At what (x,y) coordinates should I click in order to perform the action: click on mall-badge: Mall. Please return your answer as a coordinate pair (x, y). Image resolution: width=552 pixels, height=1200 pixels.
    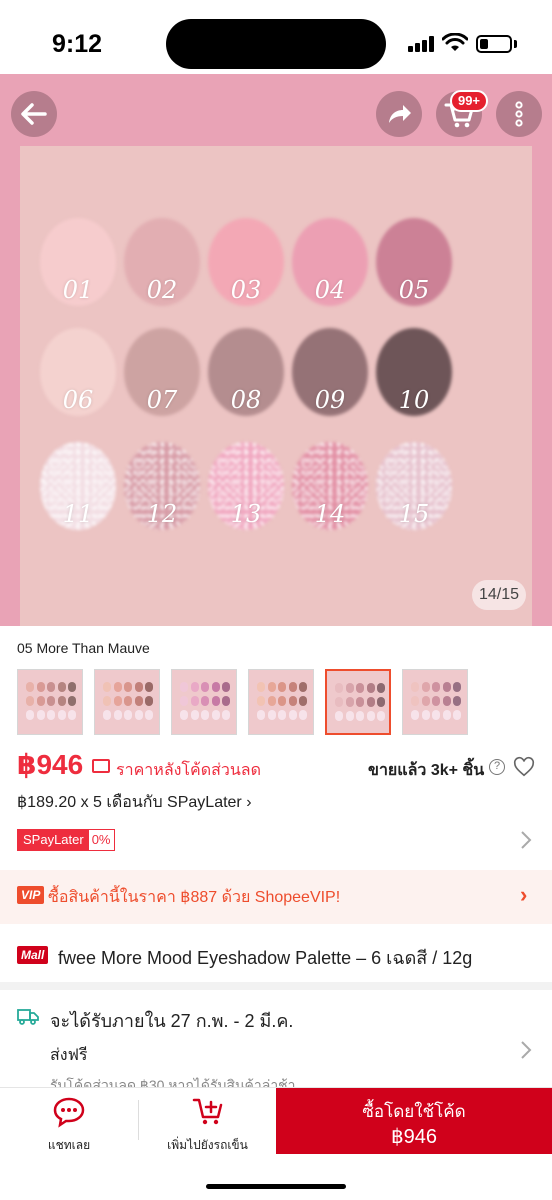
    Looking at the image, I should click on (33, 955).